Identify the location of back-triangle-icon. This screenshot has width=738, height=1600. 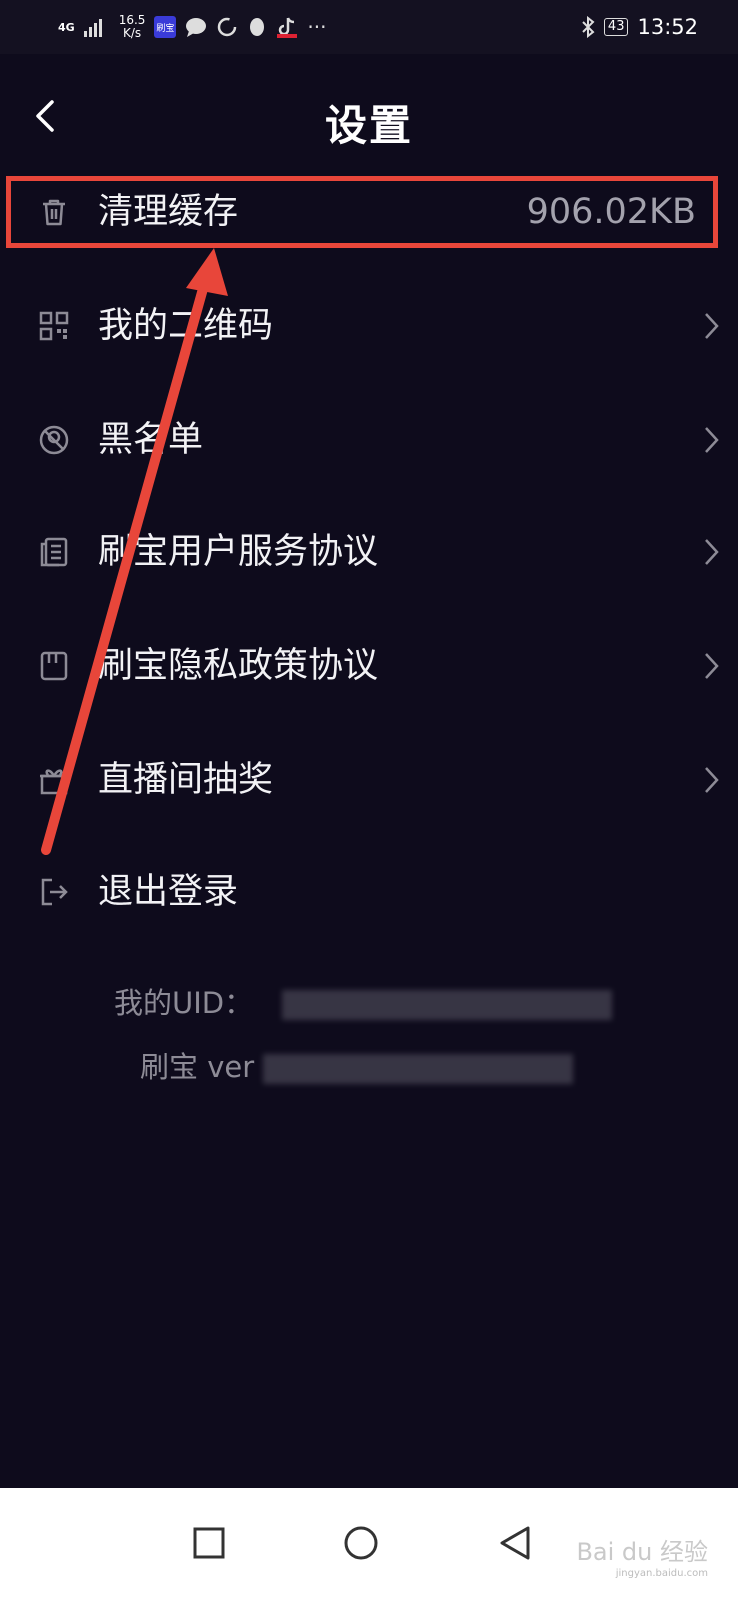
(515, 1543).